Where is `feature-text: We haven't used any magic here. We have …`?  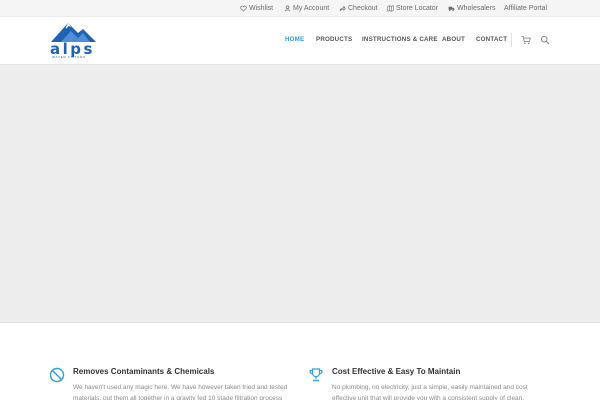
feature-text: We haven't used any magic here. We have … is located at coordinates (180, 392).